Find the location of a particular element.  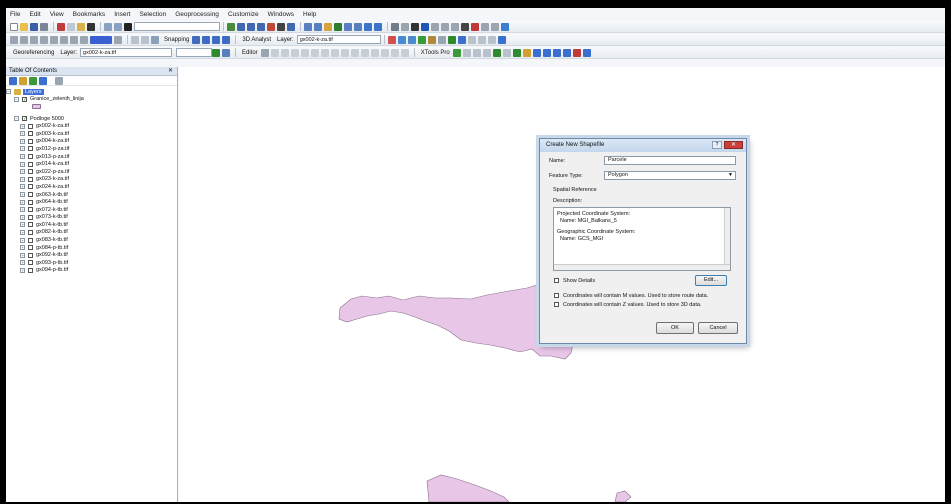

raster-layer-label: gx002-k-za.tif is located at coordinates (52, 126).